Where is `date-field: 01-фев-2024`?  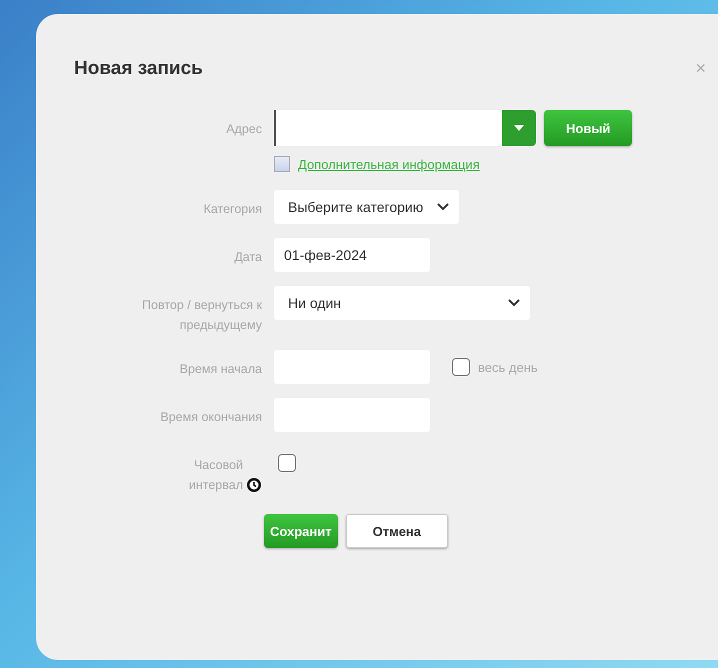 date-field: 01-фев-2024 is located at coordinates (352, 255).